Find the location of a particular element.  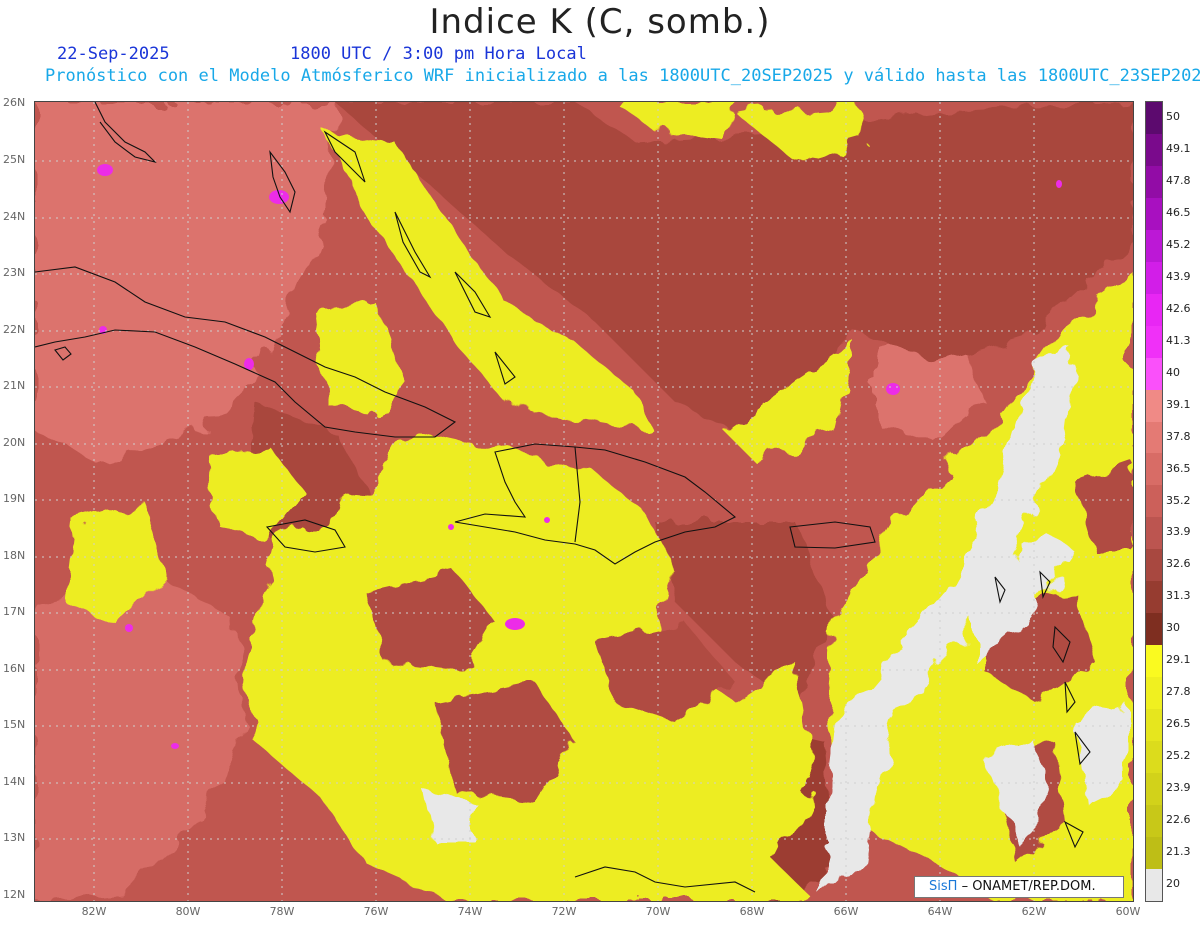

colorbar-label: 40 is located at coordinates (1173, 372).